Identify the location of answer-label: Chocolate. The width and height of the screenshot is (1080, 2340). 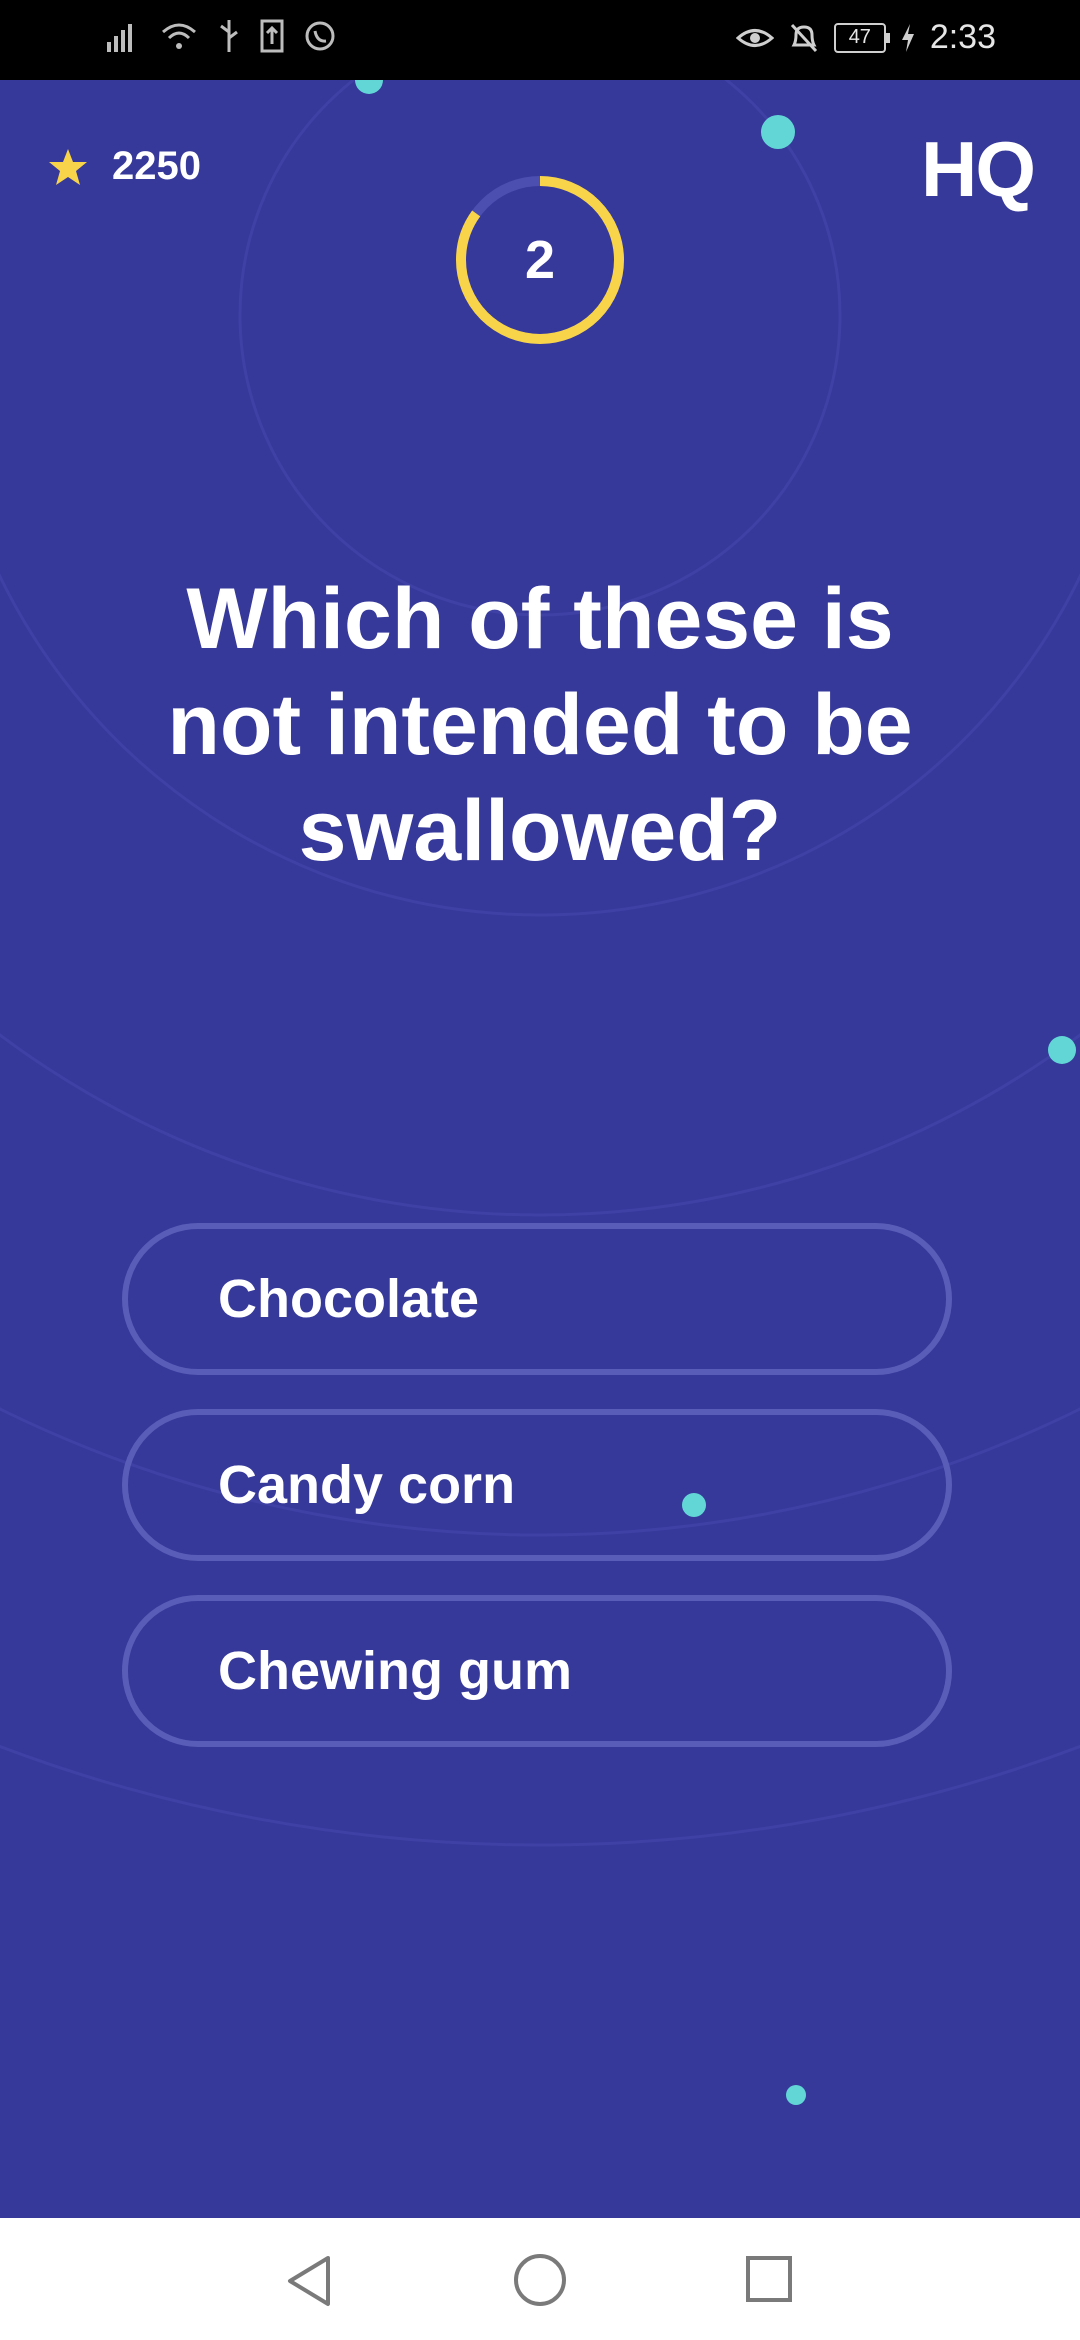
(349, 1299).